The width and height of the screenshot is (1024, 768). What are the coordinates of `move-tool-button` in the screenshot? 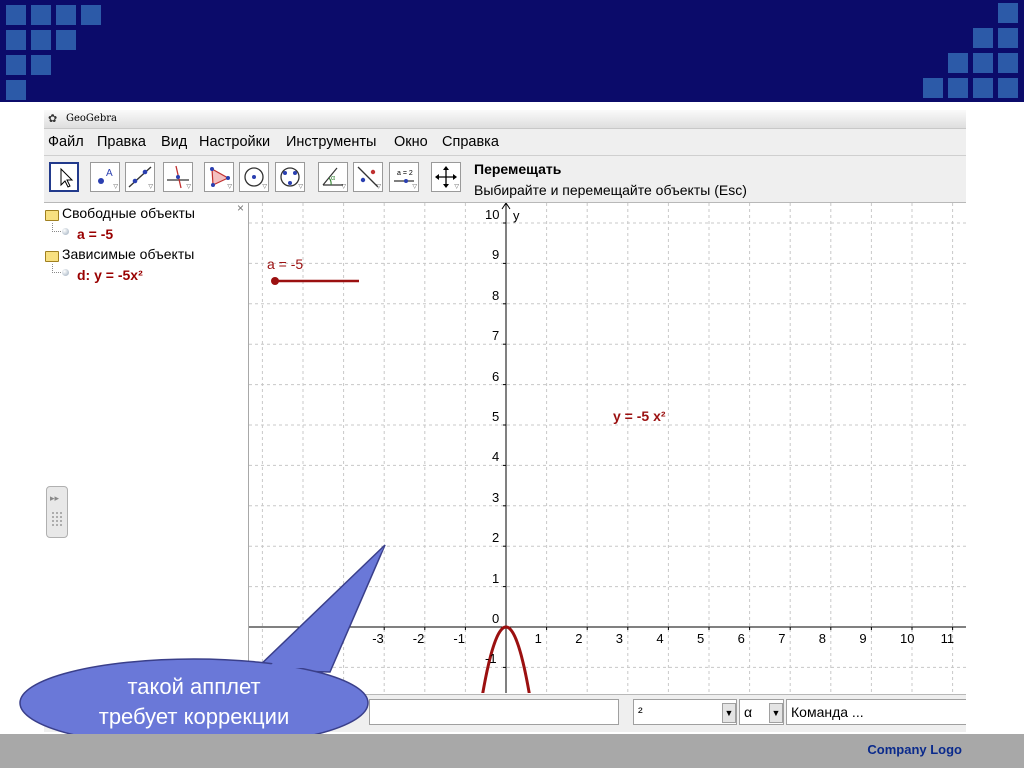 It's located at (64, 177).